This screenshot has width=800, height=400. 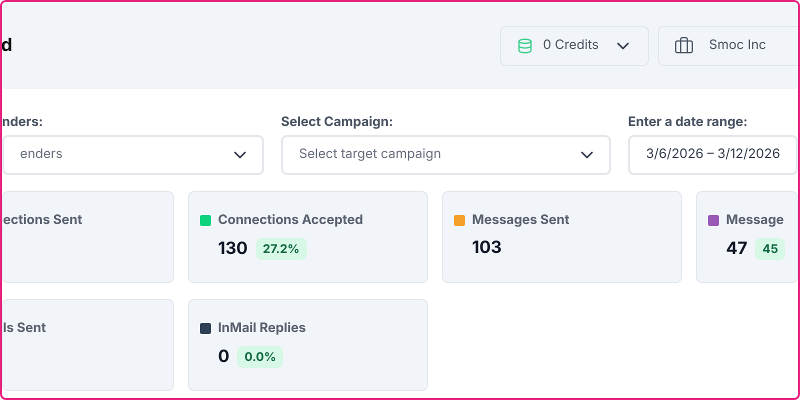 I want to click on field-label: nders:, so click(x=23, y=122).